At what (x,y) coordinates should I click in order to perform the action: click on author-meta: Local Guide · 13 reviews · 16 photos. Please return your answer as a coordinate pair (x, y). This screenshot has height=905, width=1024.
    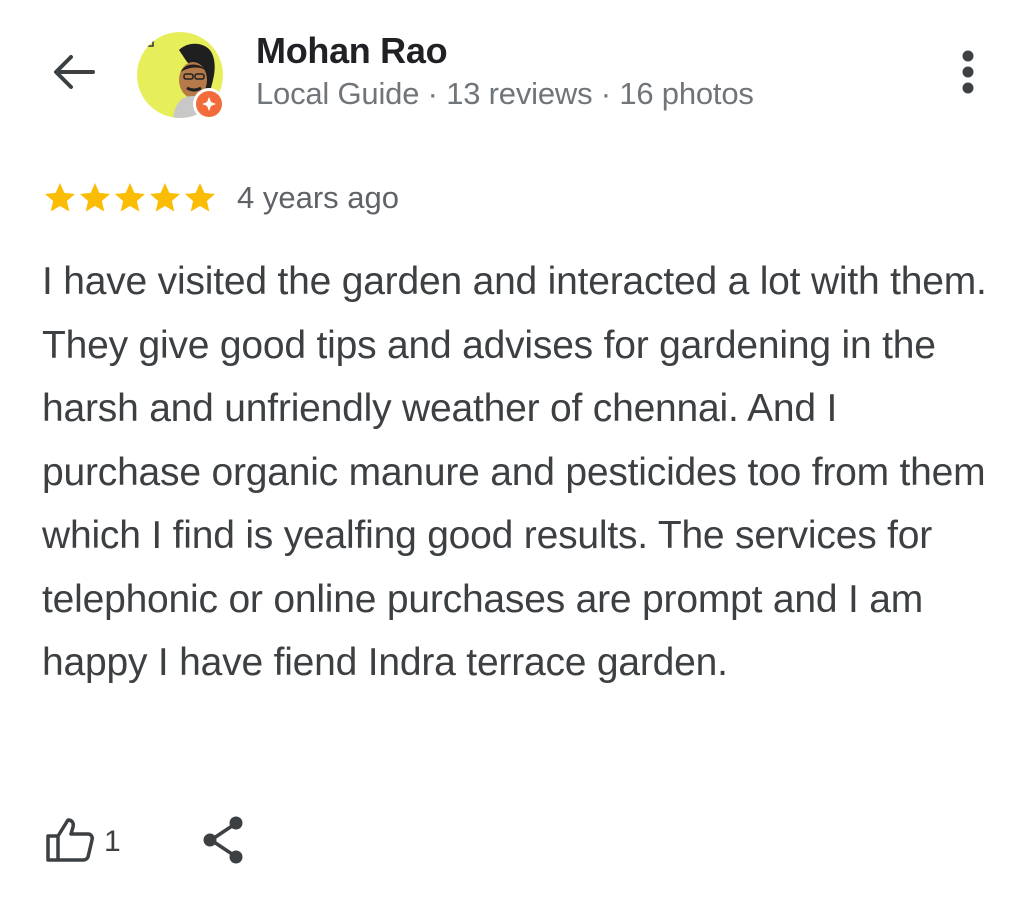
    Looking at the image, I should click on (505, 93).